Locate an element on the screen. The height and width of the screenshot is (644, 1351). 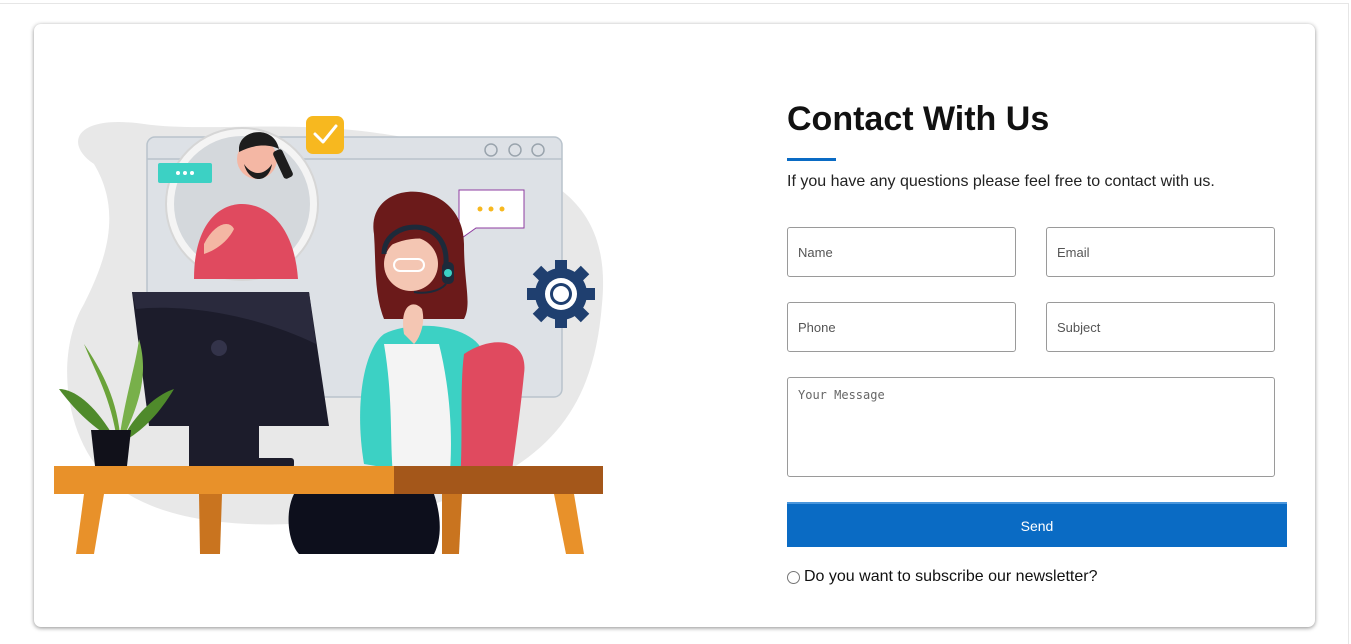
caller-avatar is located at coordinates (242, 204).